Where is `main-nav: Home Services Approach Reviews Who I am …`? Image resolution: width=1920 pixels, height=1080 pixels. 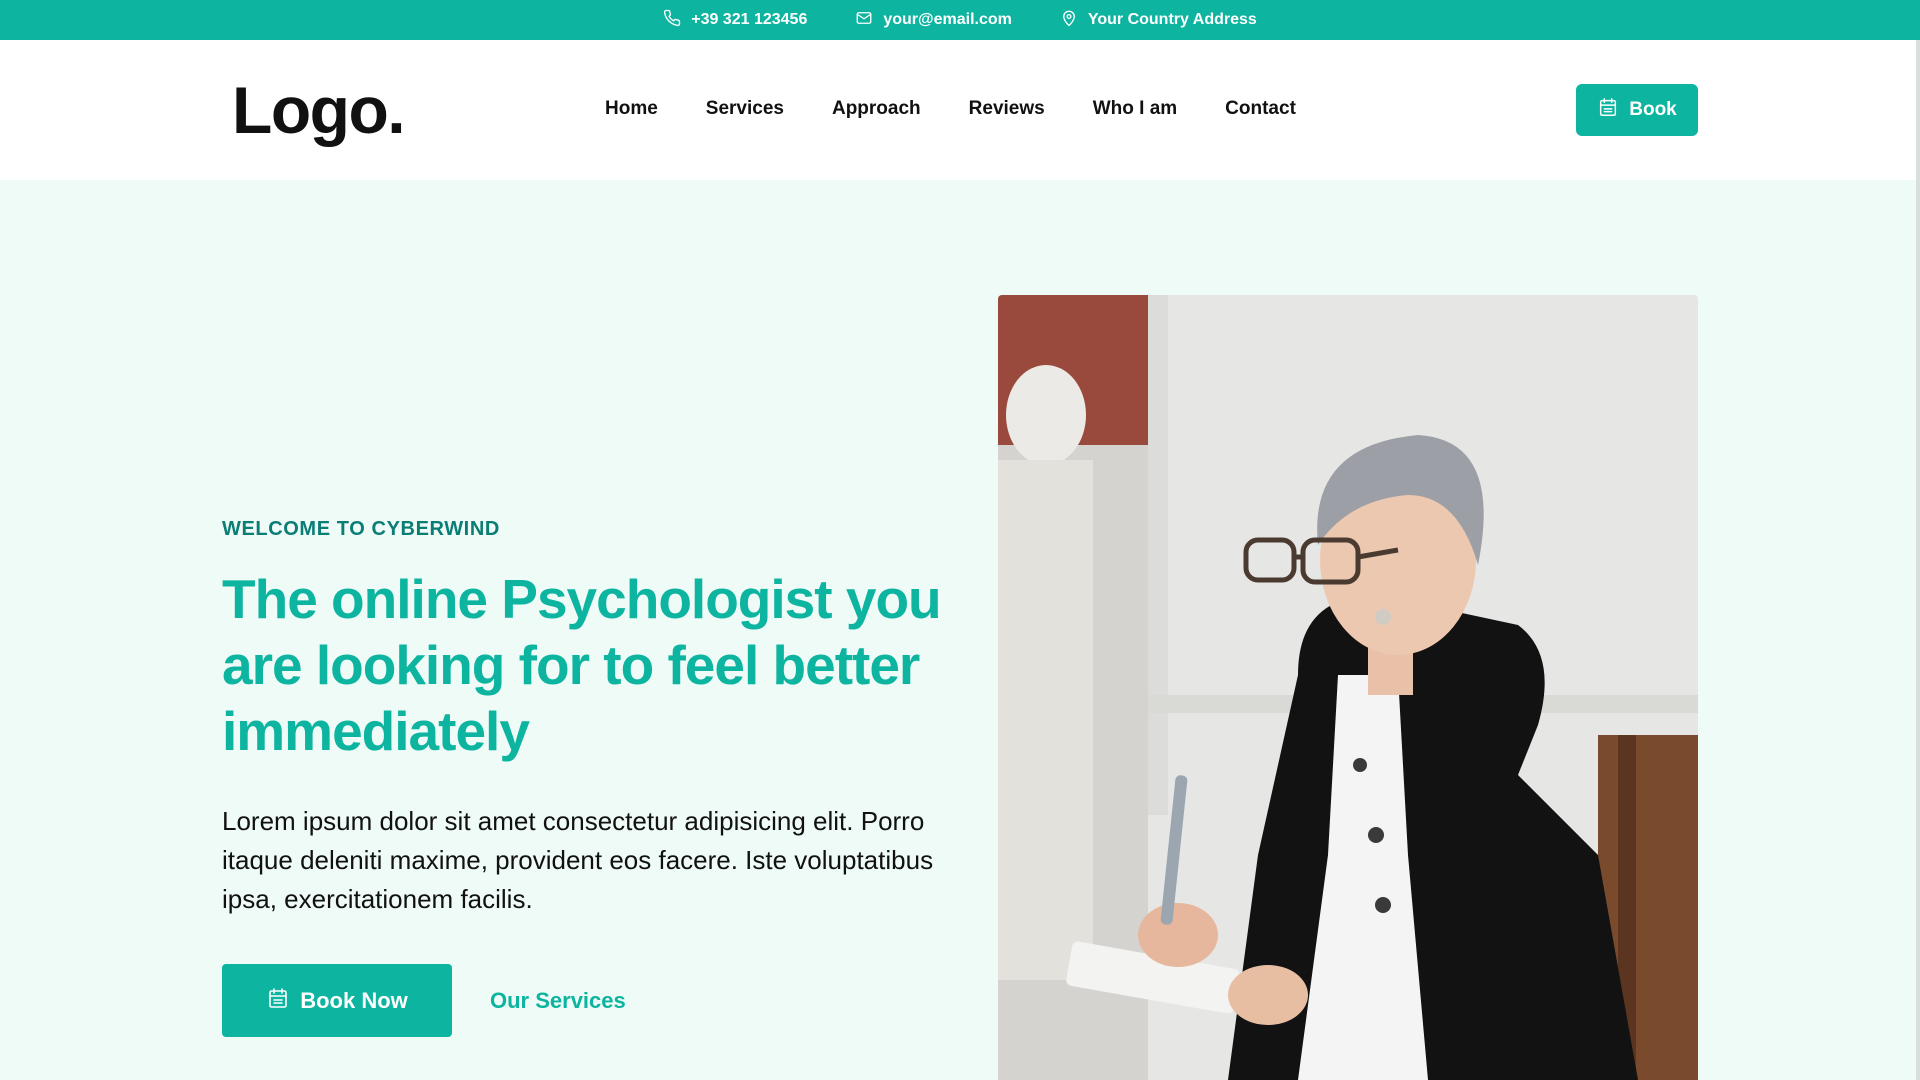 main-nav: Home Services Approach Reviews Who I am … is located at coordinates (950, 109).